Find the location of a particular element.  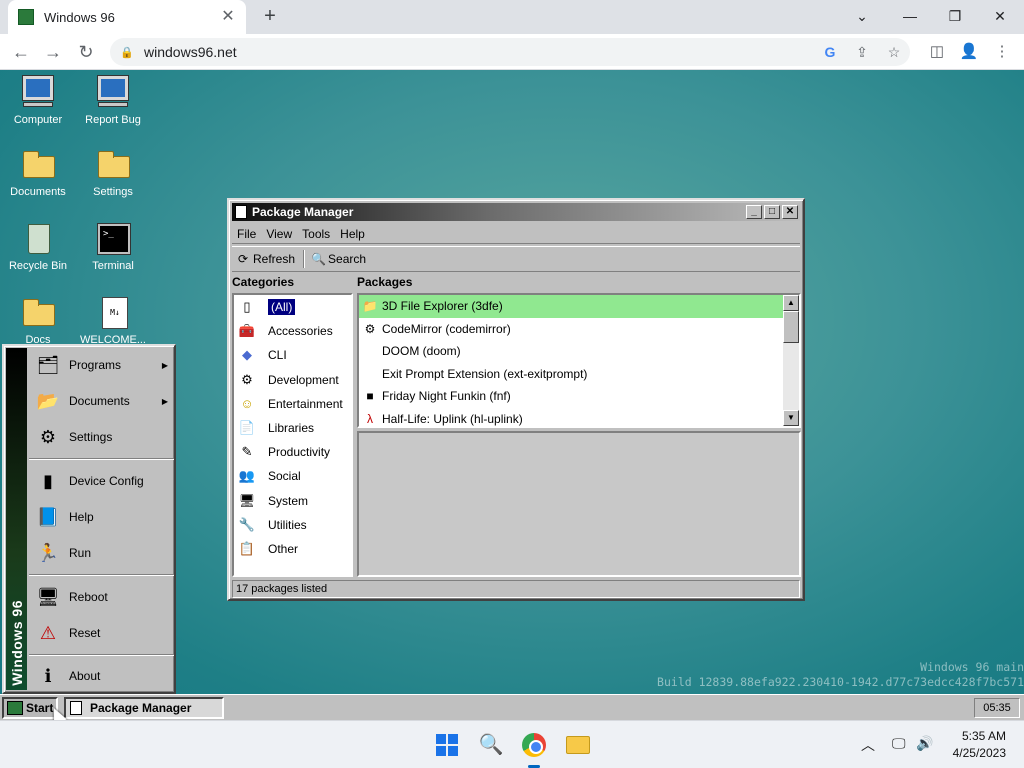

start-item-device-config: ▮ Device Config is located at coordinates (101, 481).